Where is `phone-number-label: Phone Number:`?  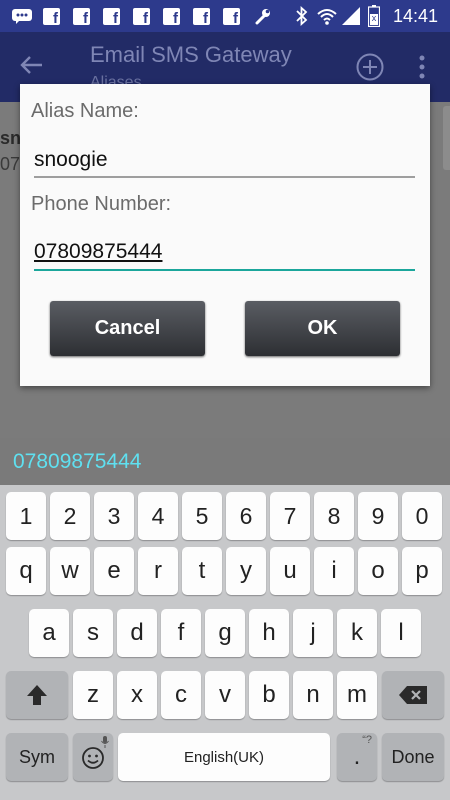 phone-number-label: Phone Number: is located at coordinates (101, 204).